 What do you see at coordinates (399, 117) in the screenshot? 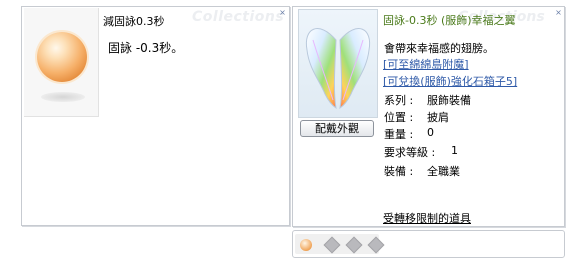
I see `stat-label-position: 位置 :` at bounding box center [399, 117].